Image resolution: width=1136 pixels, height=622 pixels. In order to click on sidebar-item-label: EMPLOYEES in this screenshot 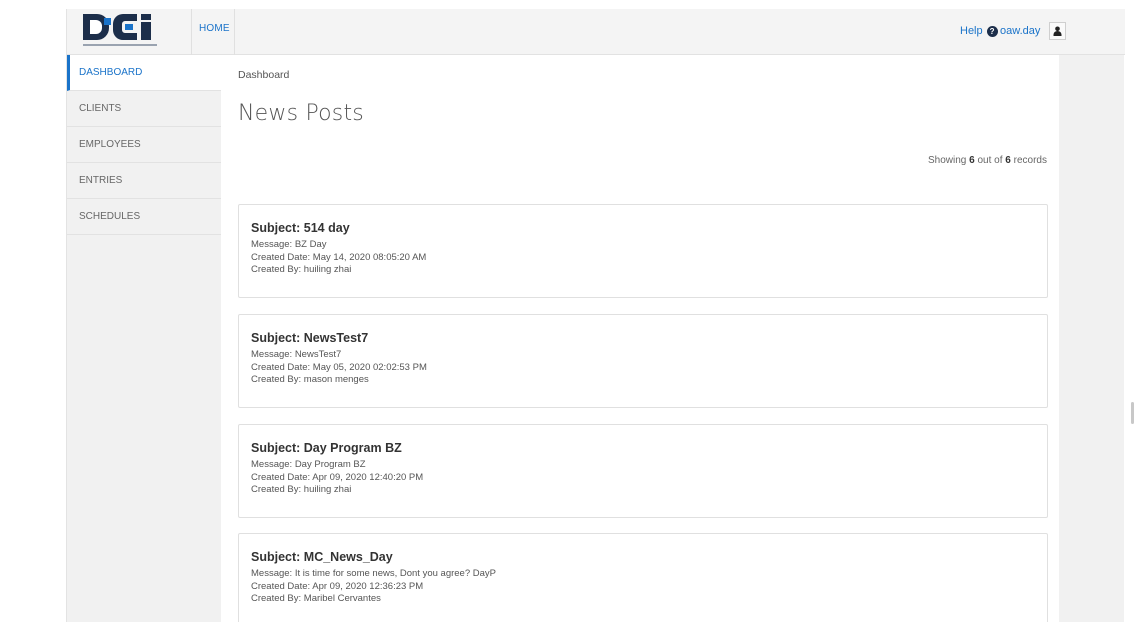, I will do `click(110, 144)`.